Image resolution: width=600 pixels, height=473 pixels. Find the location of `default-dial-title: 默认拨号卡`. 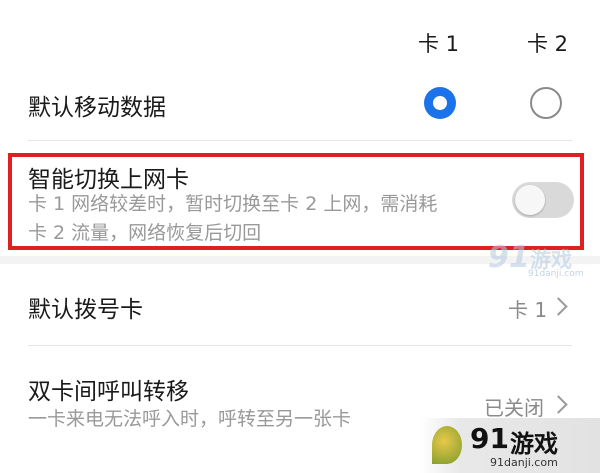

default-dial-title: 默认拨号卡 is located at coordinates (85, 310).